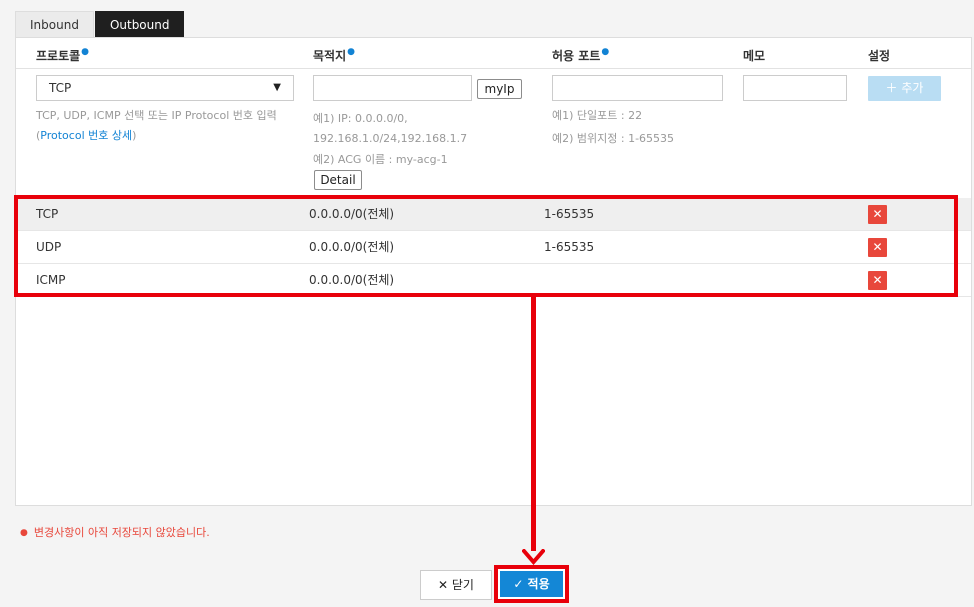  Describe the element at coordinates (115, 532) in the screenshot. I see `unsaved-warning: ● 변경사항이 아직 저장되지 않았습니다.` at that location.